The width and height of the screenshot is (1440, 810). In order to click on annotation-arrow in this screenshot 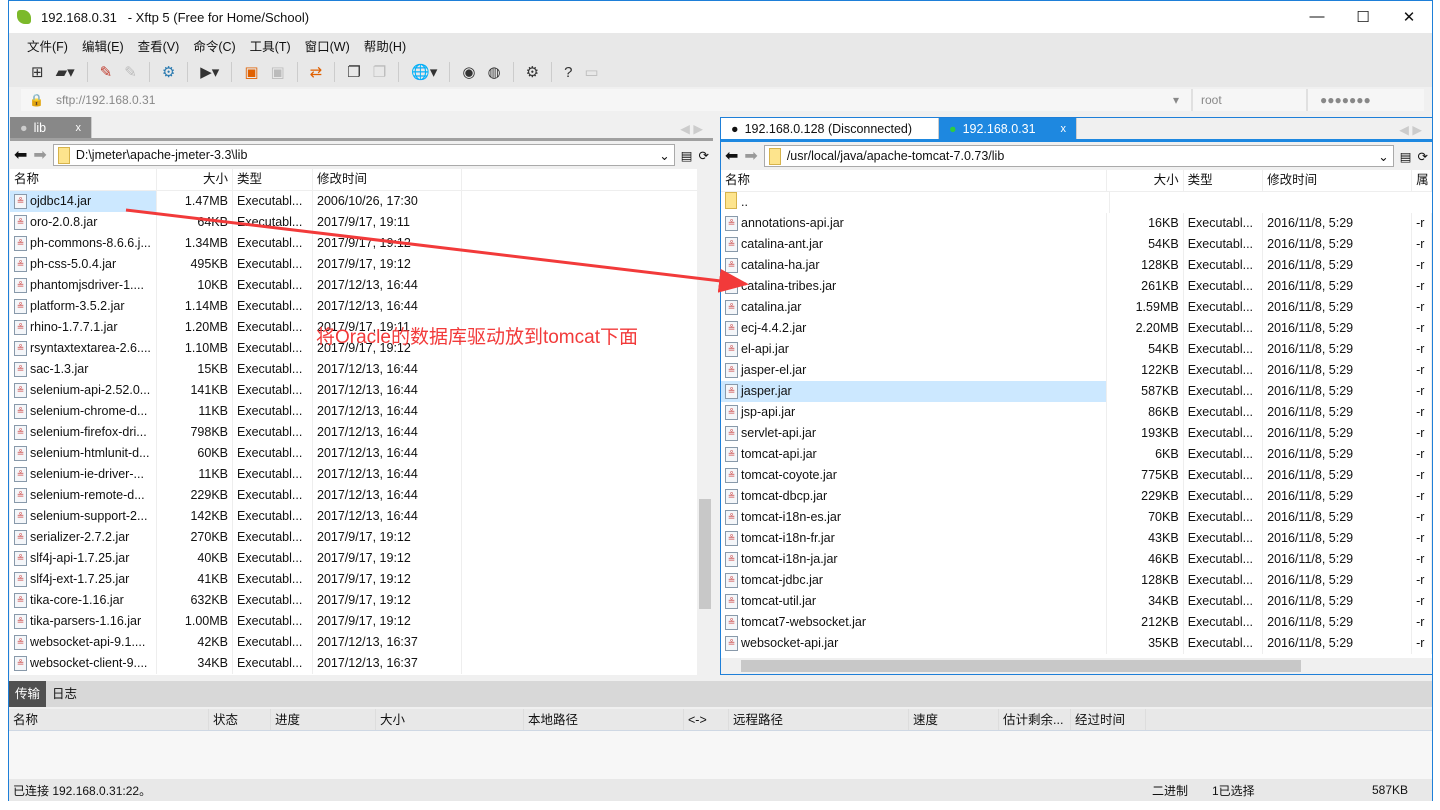, I will do `click(437, 250)`.